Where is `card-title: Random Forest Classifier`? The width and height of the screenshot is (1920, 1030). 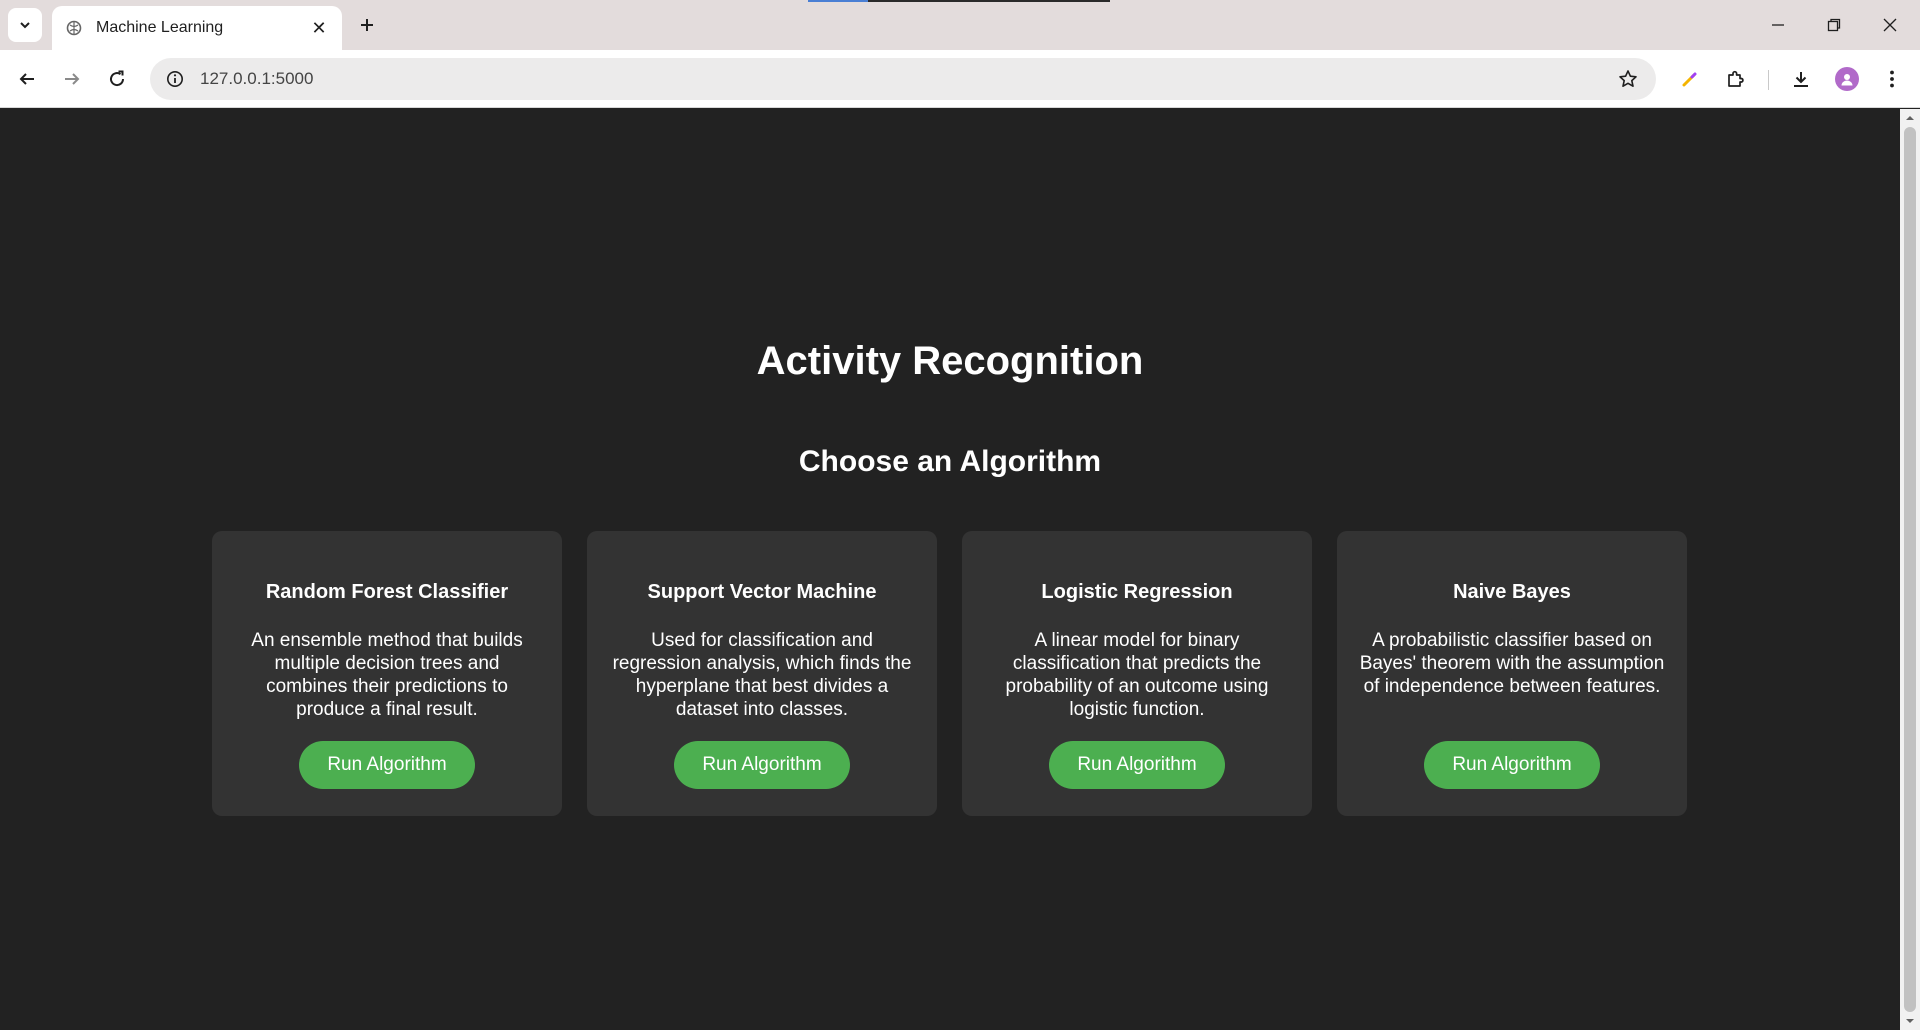 card-title: Random Forest Classifier is located at coordinates (387, 592).